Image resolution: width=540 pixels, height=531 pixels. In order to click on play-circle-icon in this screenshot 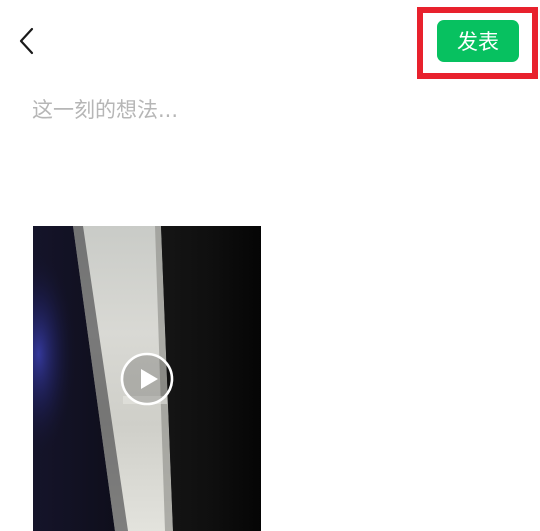, I will do `click(147, 379)`.